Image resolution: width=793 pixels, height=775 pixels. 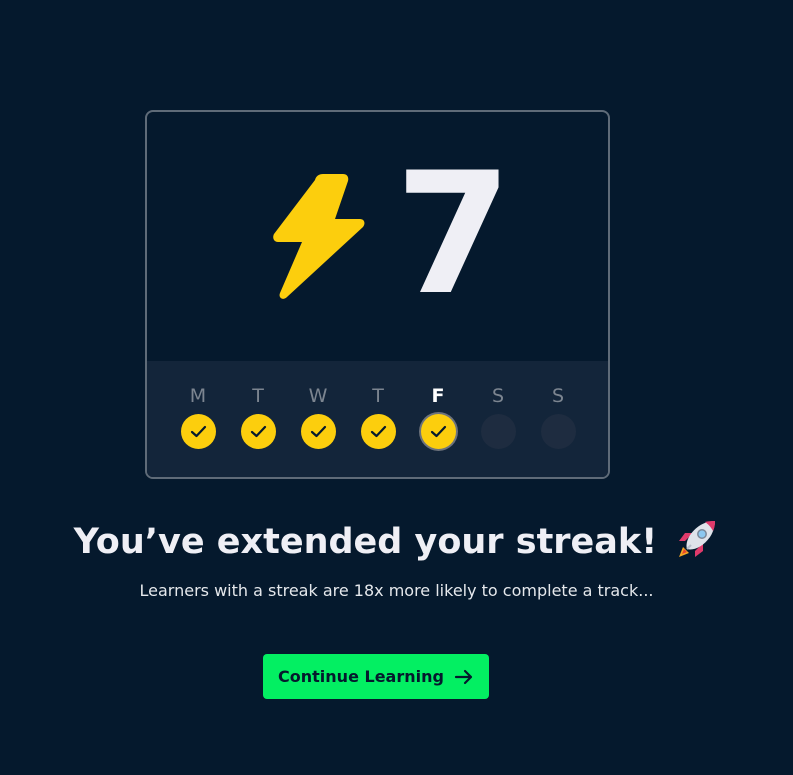 I want to click on headline-text: You’ve extended your streak!, so click(x=365, y=542).